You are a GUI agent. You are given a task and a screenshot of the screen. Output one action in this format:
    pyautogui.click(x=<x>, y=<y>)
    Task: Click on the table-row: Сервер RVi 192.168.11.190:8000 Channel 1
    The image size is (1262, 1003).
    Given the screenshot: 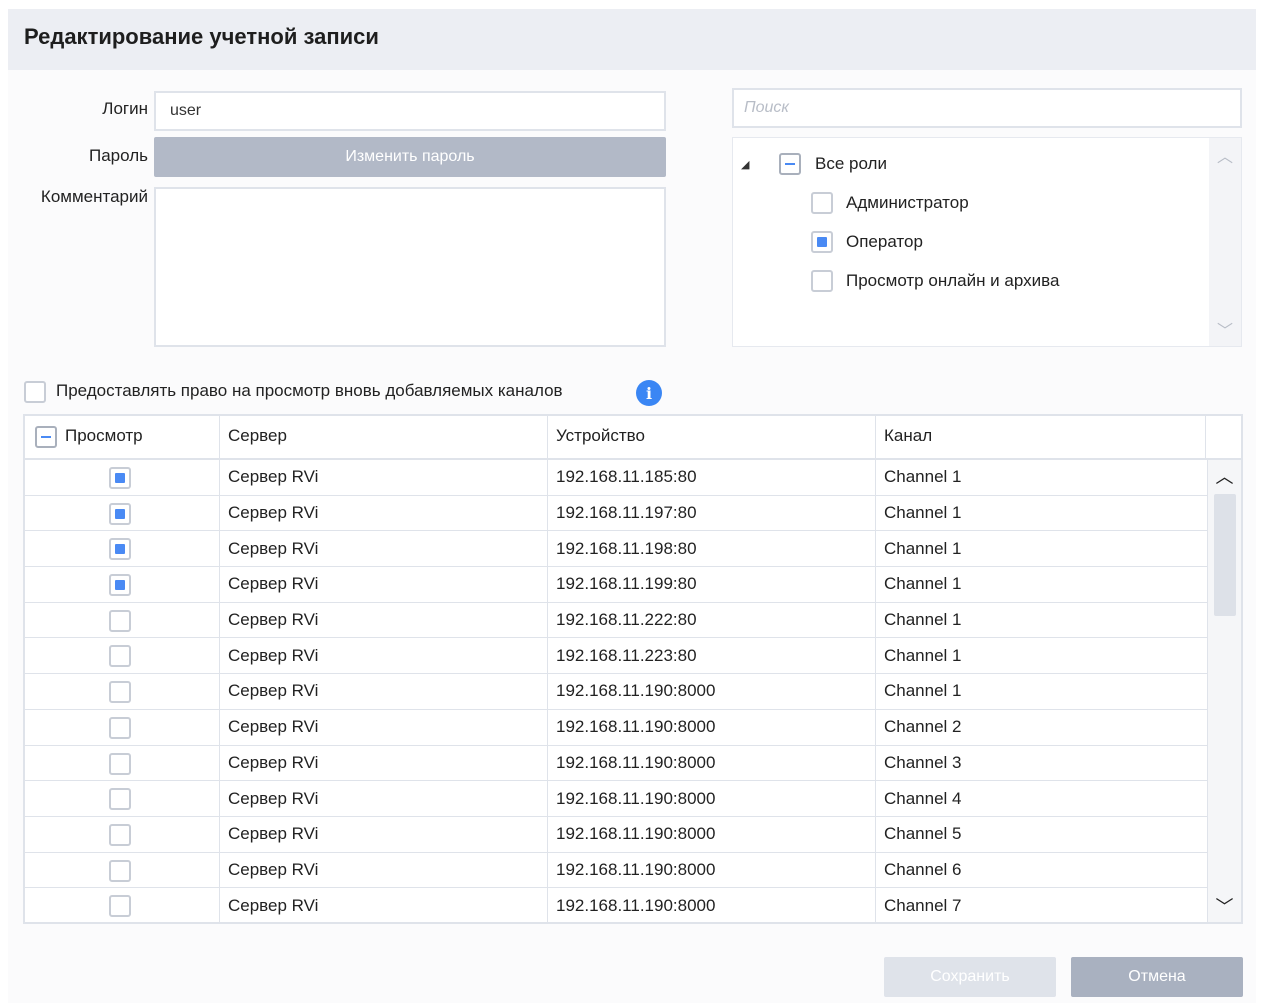 What is the action you would take?
    pyautogui.click(x=616, y=692)
    